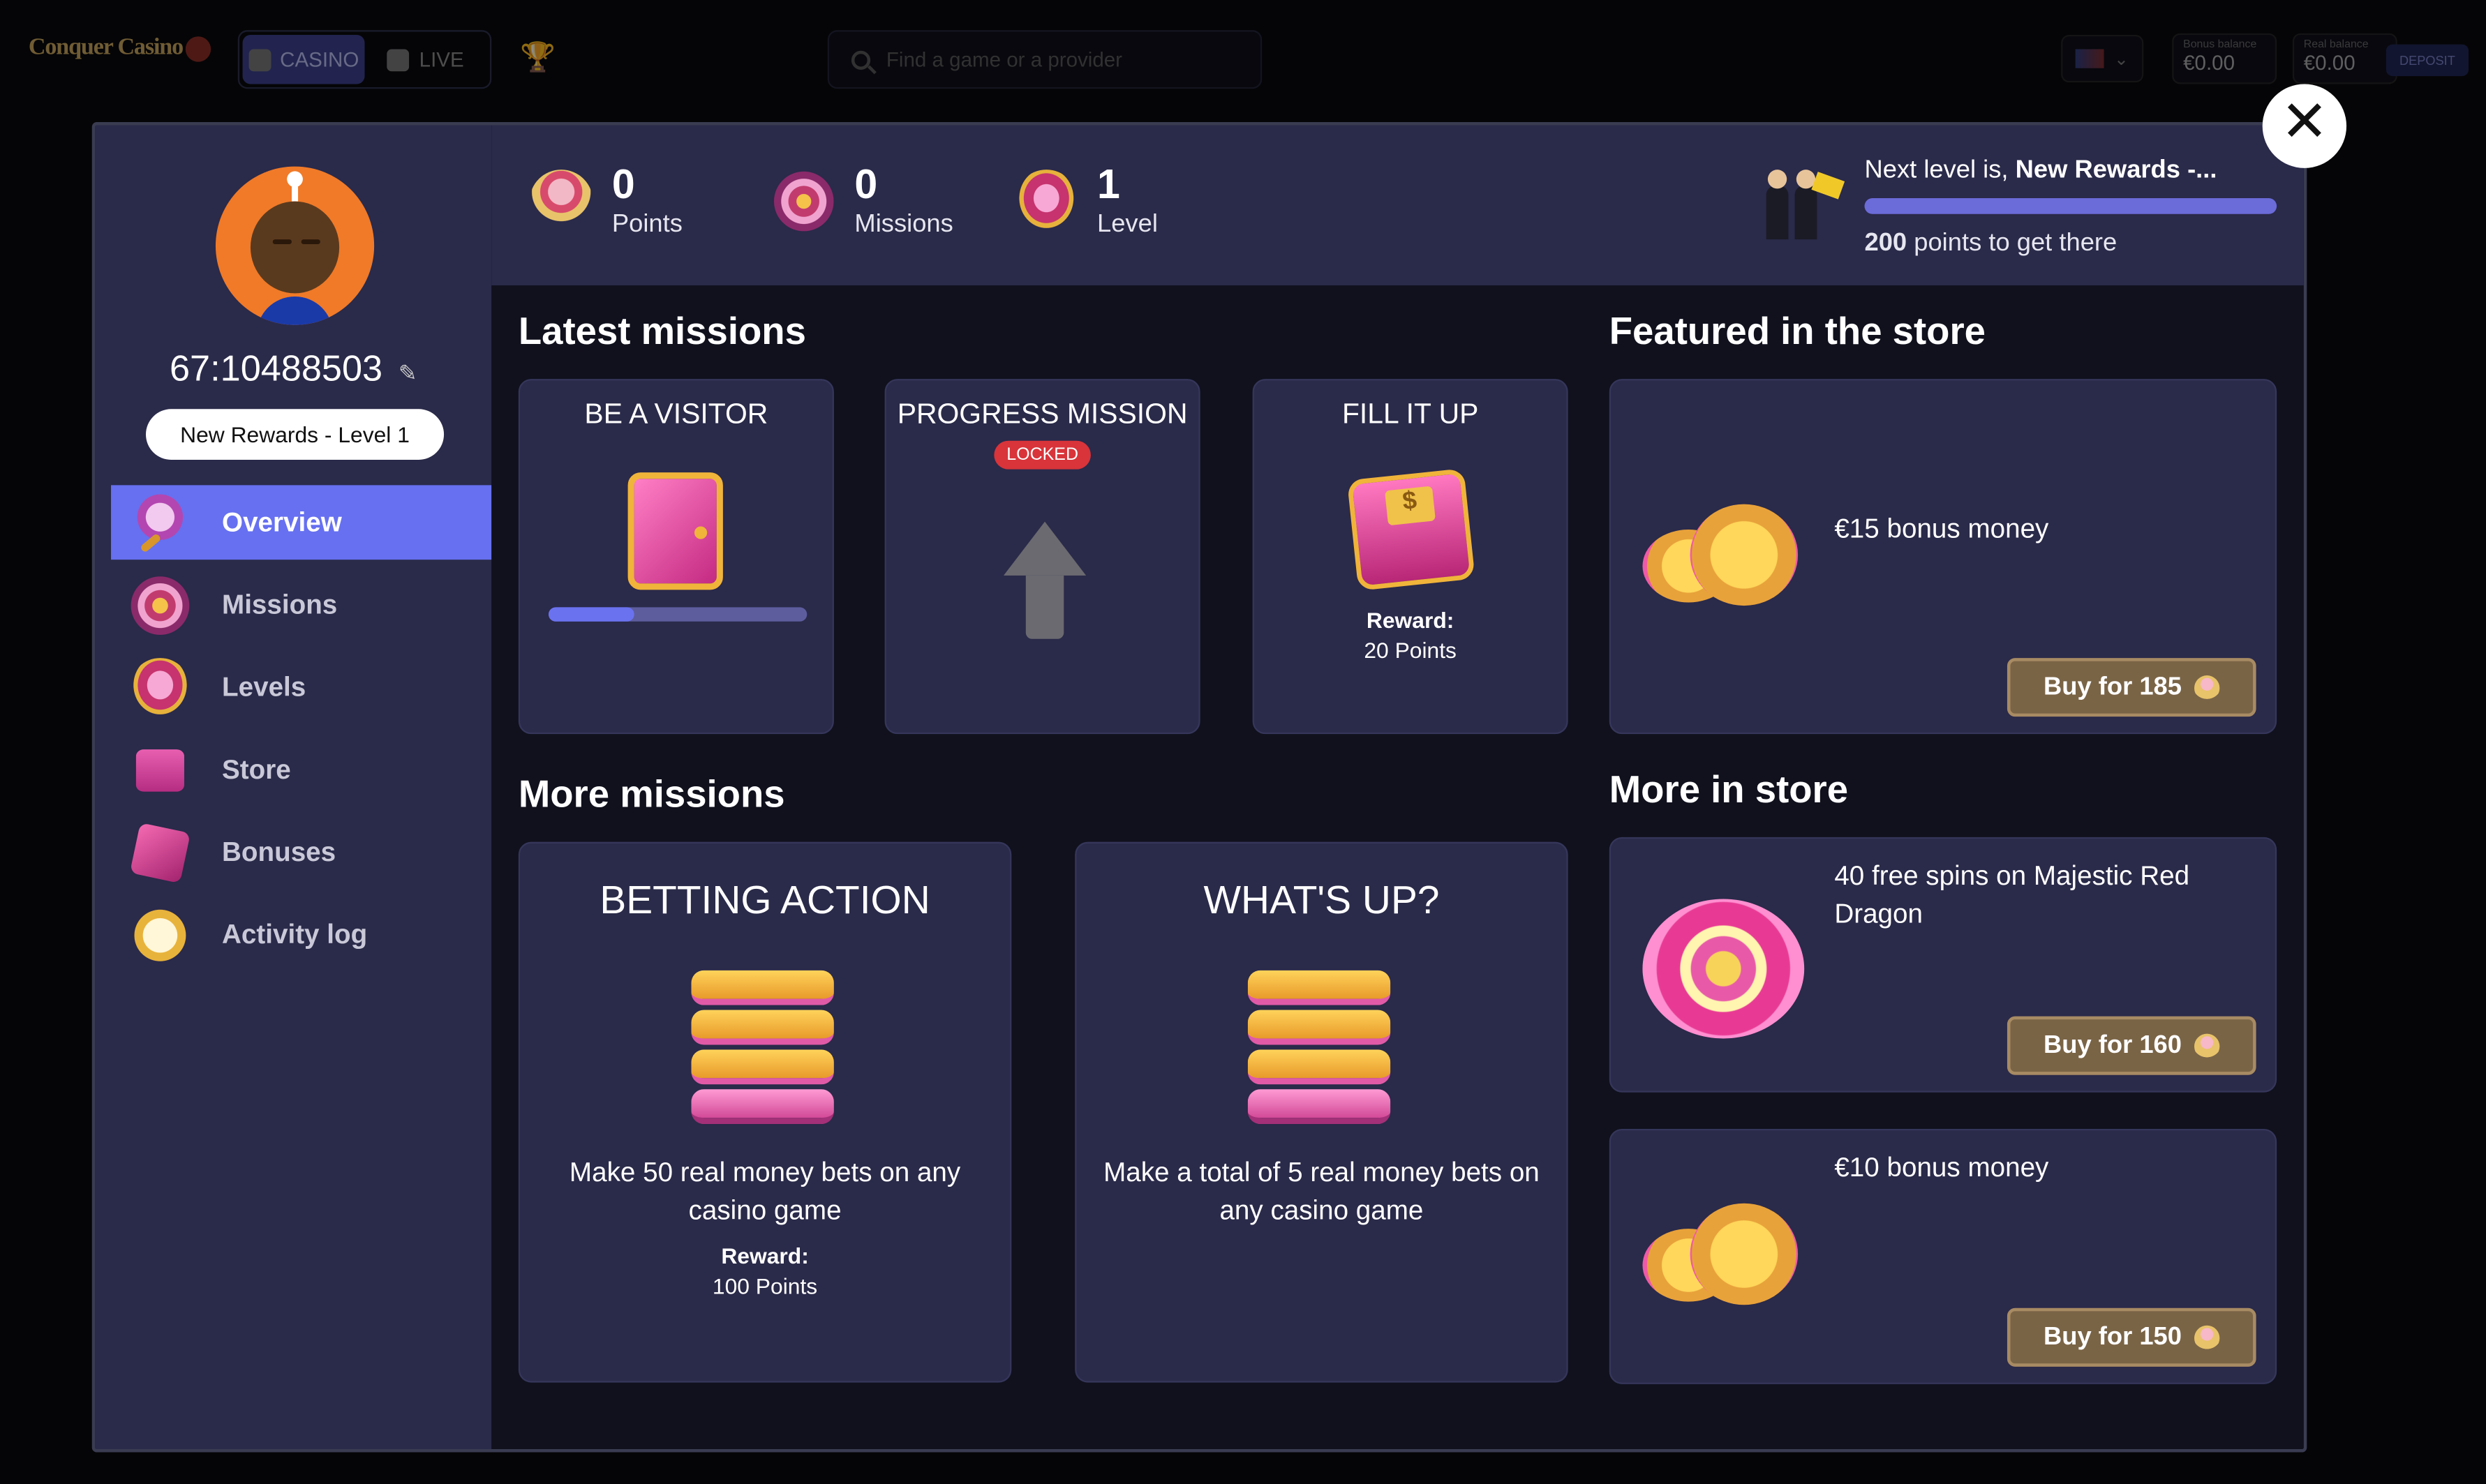 The width and height of the screenshot is (2486, 1484). Describe the element at coordinates (2305, 123) in the screenshot. I see `close-icon: ✕` at that location.